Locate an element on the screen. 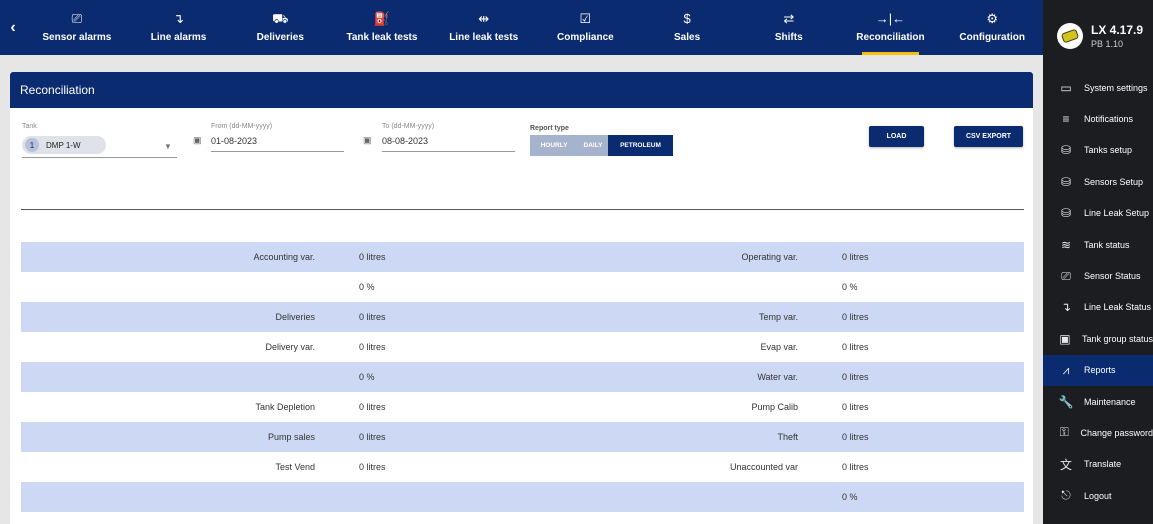 This screenshot has height=524, width=1153. sidebar-item-label: Translate is located at coordinates (1103, 464).